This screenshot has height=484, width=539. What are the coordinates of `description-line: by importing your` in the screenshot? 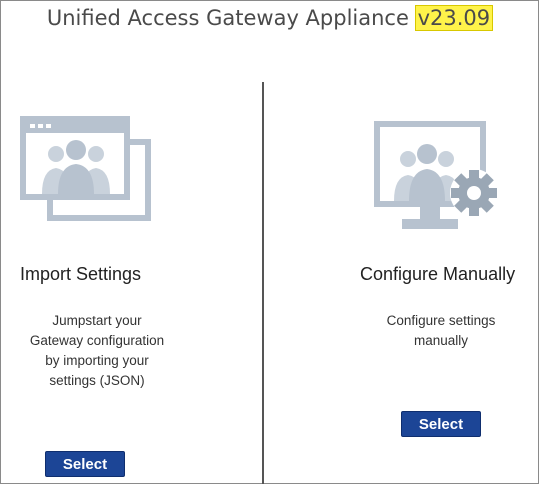 It's located at (97, 360).